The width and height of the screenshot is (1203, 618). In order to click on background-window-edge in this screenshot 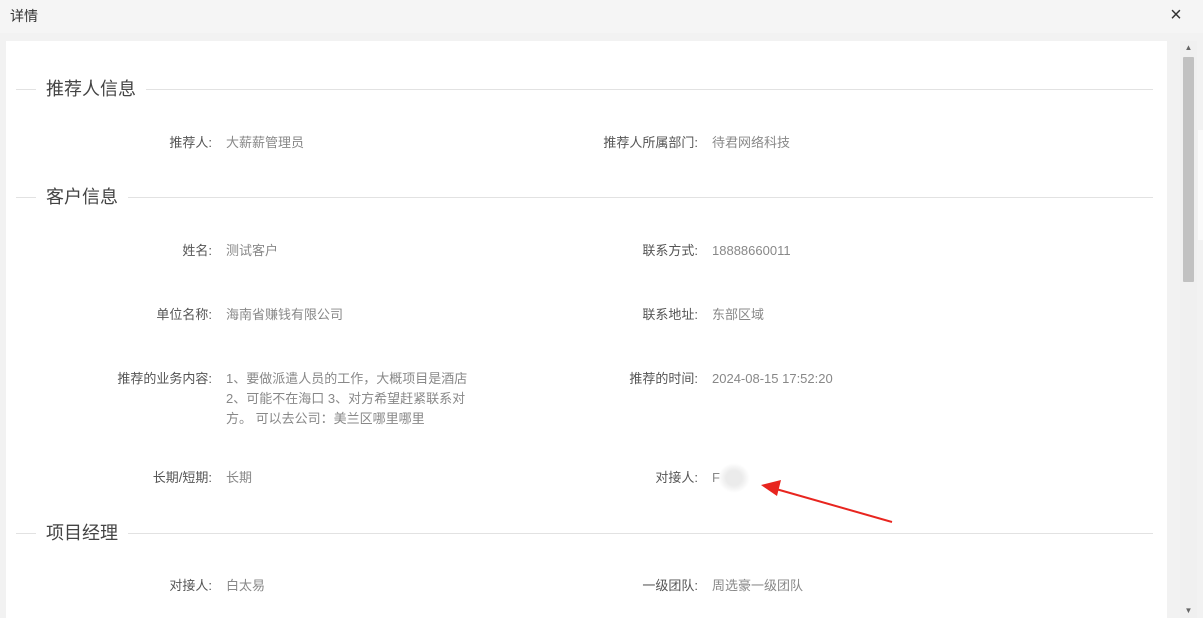, I will do `click(1200, 185)`.